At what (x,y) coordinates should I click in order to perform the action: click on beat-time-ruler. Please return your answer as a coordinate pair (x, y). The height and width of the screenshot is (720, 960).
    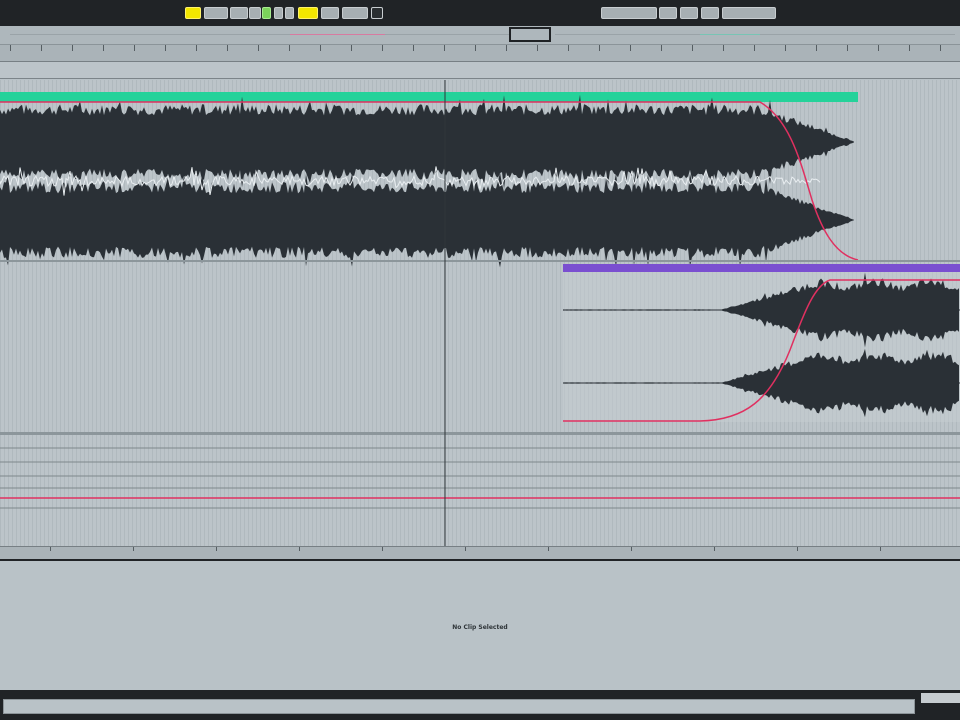
    Looking at the image, I should click on (480, 53).